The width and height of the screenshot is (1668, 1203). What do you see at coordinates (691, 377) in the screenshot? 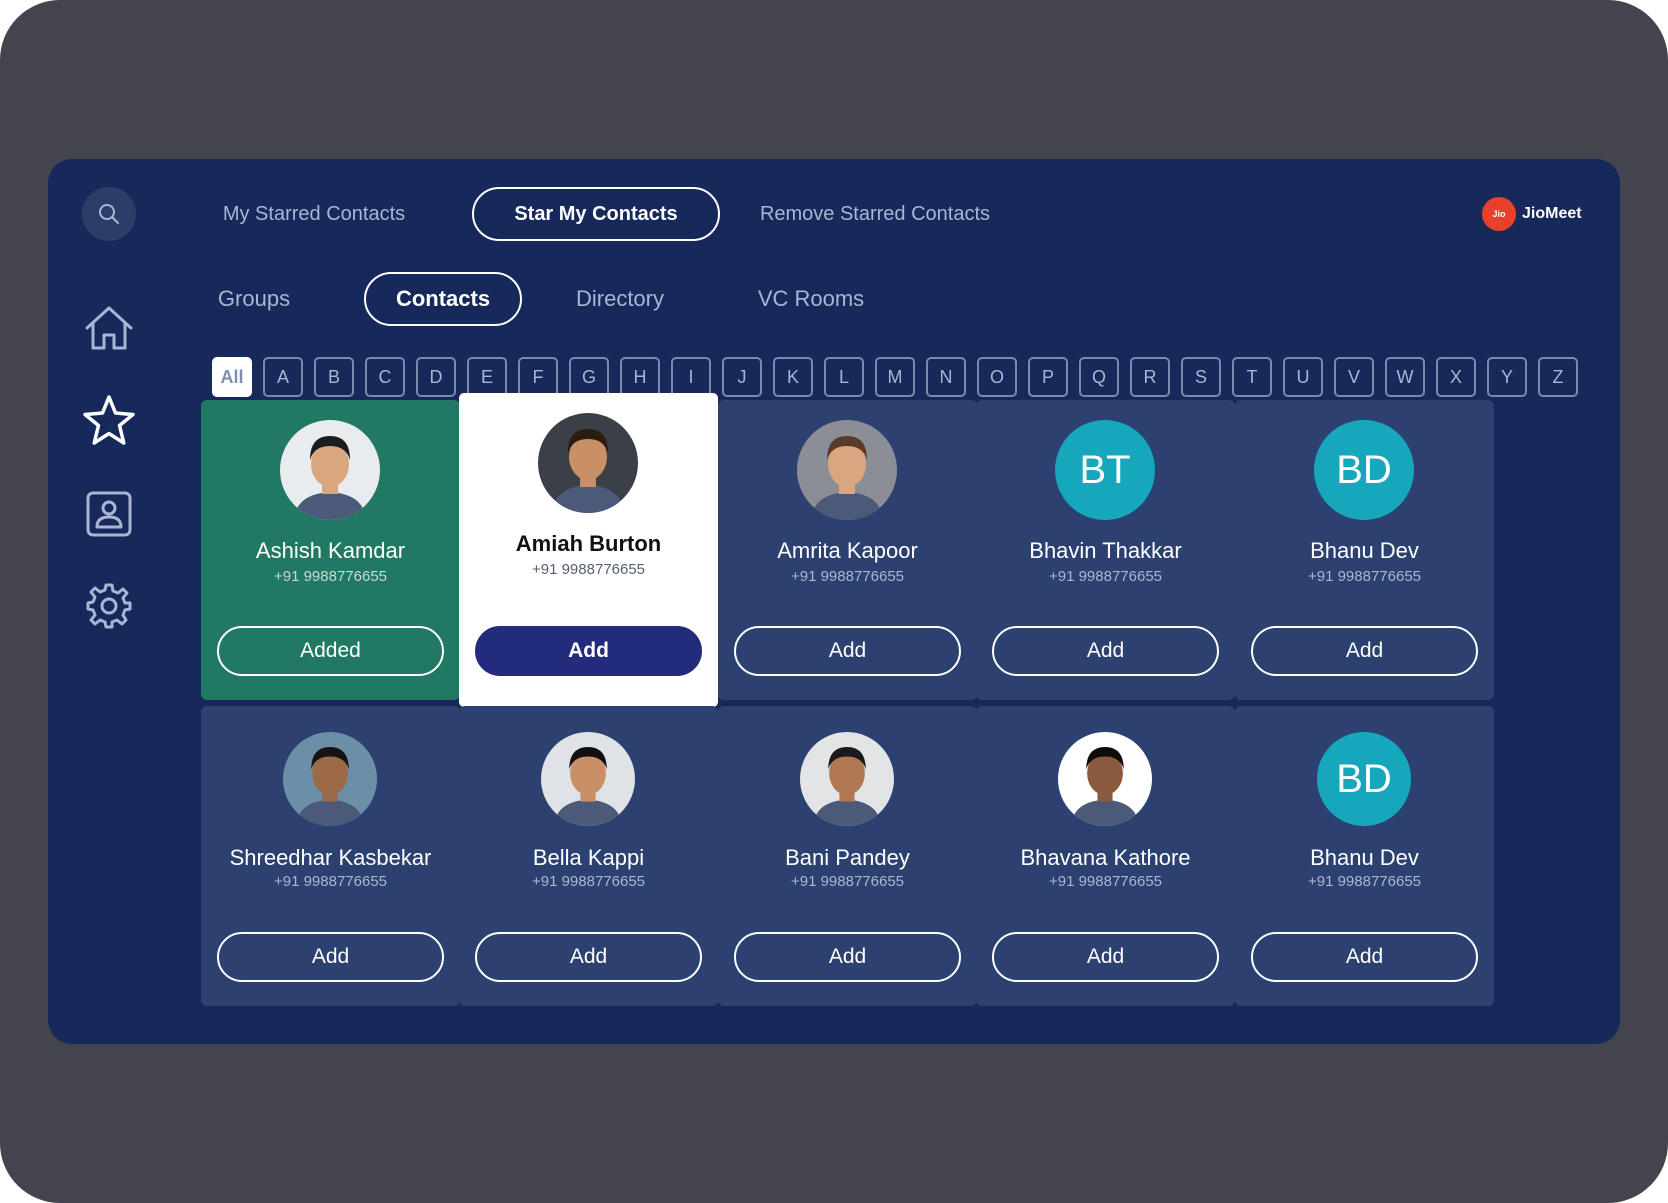
I see `alphabet-filter-i: I` at bounding box center [691, 377].